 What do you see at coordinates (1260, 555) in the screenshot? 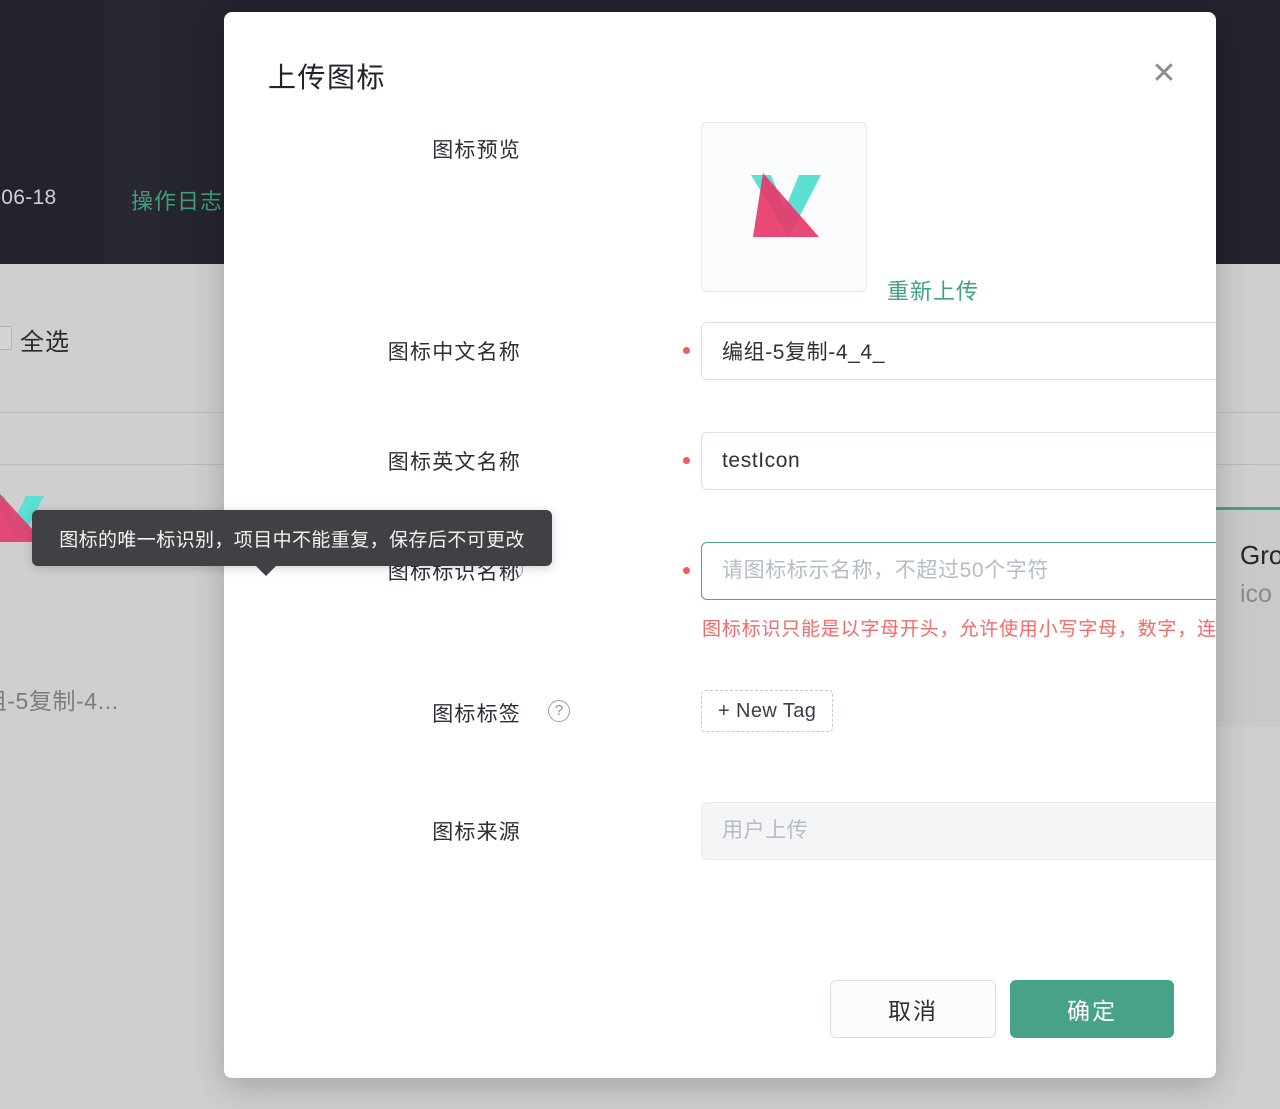
I see `group-card-title: Gro` at bounding box center [1260, 555].